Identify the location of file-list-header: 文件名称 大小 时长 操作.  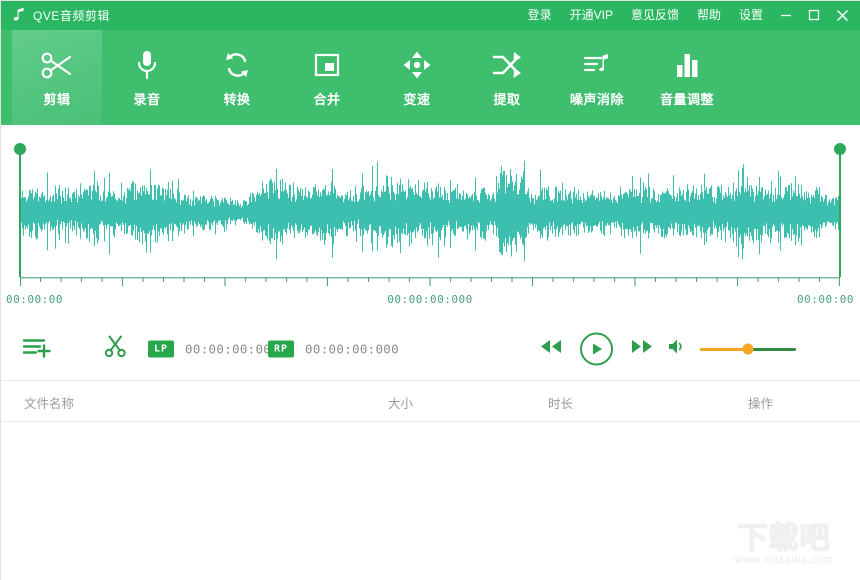
(430, 401).